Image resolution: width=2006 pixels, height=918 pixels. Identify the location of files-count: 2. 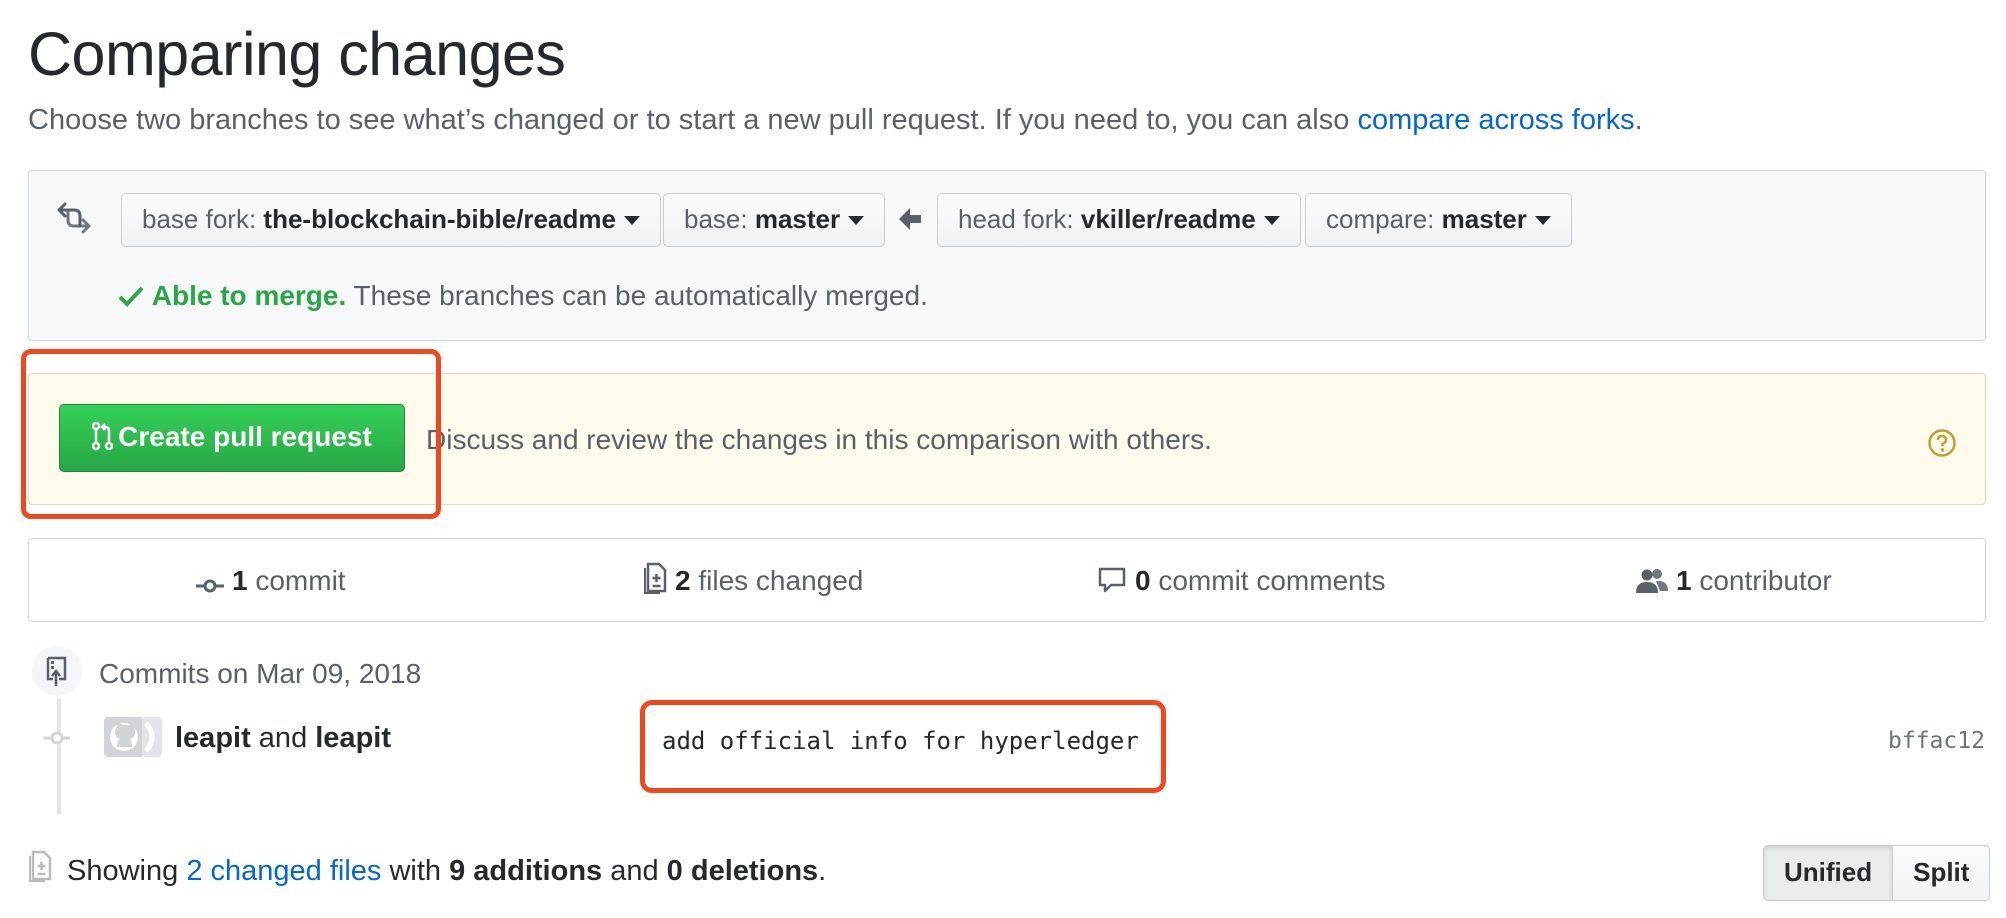
(683, 580).